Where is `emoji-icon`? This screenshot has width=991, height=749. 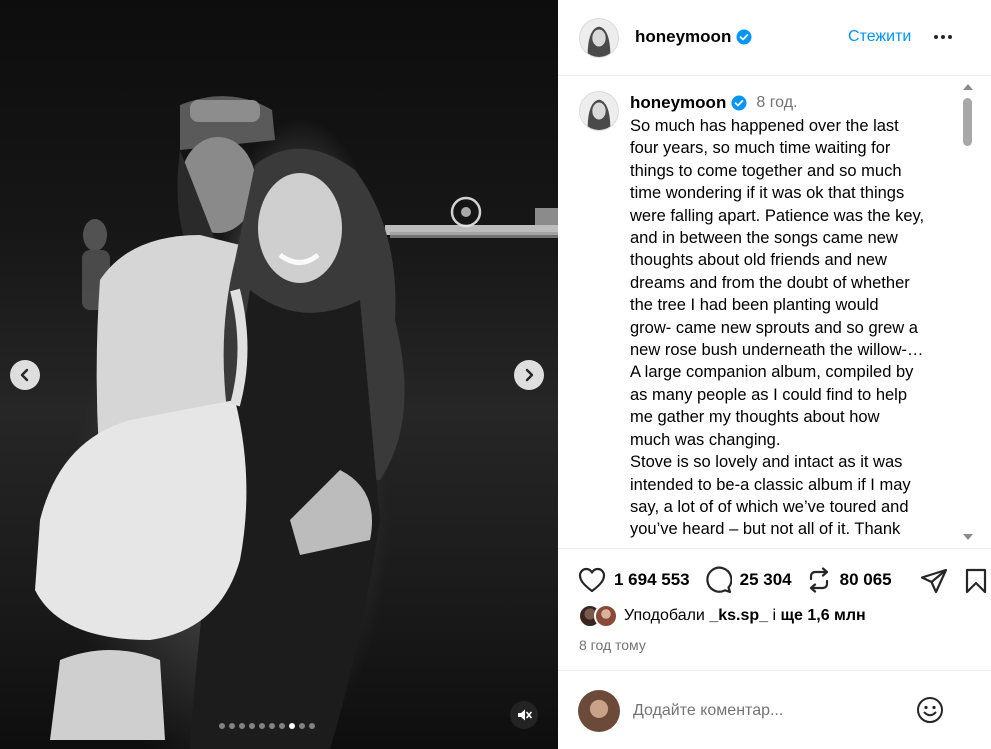 emoji-icon is located at coordinates (930, 710).